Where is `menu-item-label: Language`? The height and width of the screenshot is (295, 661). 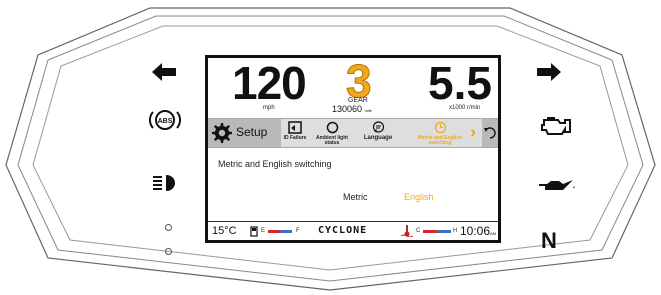 menu-item-label: Language is located at coordinates (378, 138).